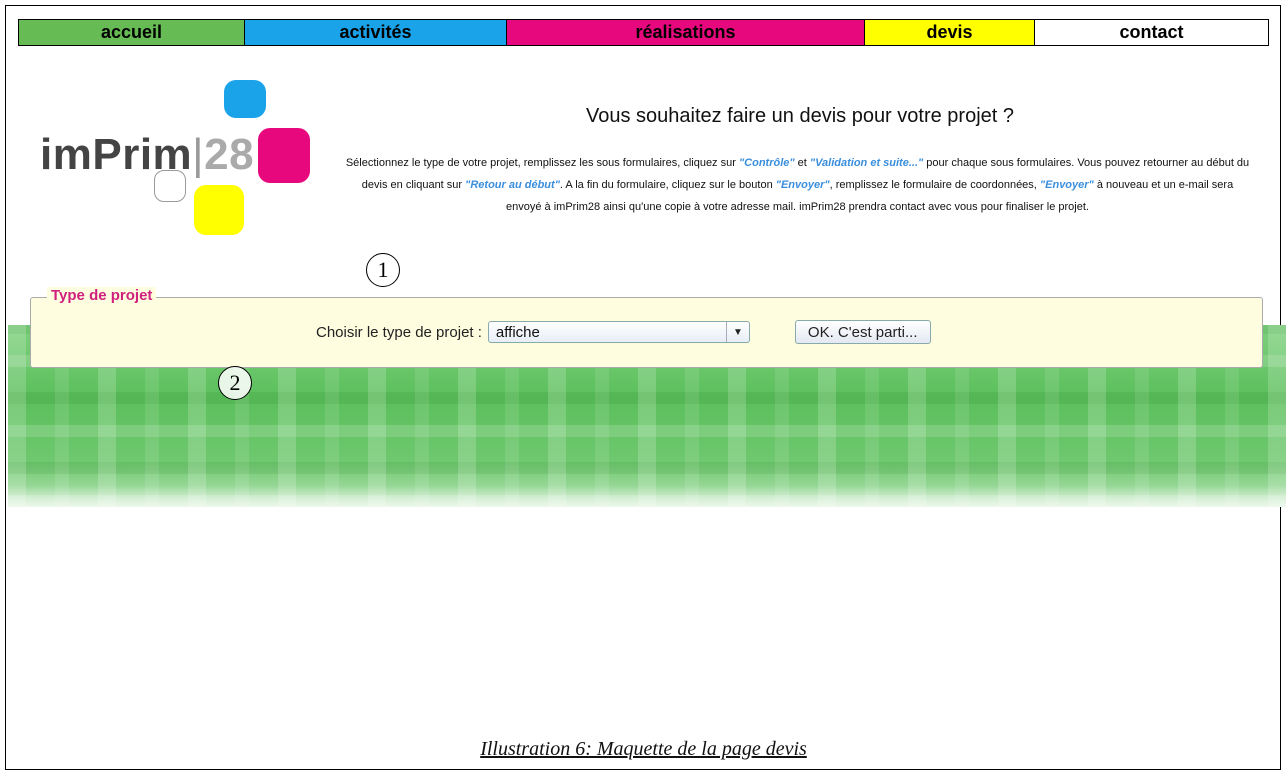  I want to click on select-value: affiche, so click(517, 332).